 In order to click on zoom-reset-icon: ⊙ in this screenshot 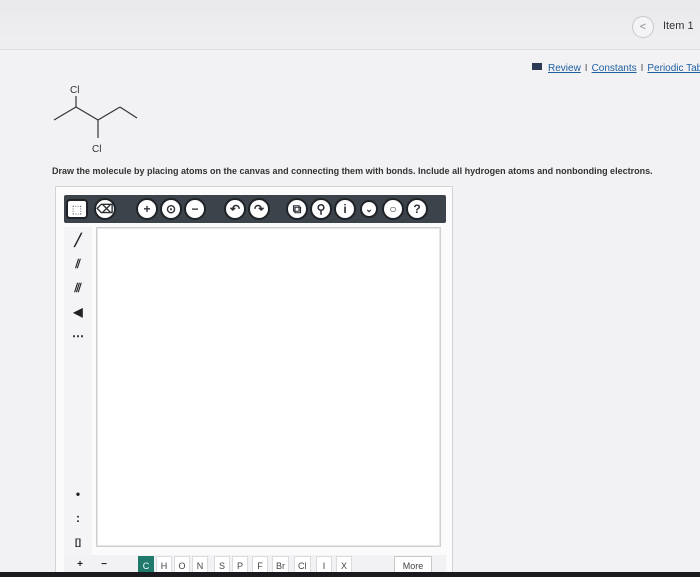, I will do `click(171, 209)`.